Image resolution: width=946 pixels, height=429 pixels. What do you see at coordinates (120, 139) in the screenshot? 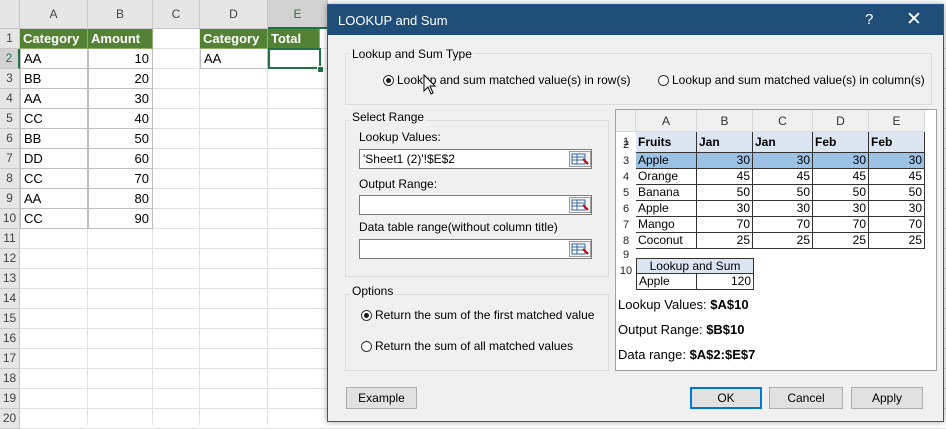
I see `amount-cell: 50` at bounding box center [120, 139].